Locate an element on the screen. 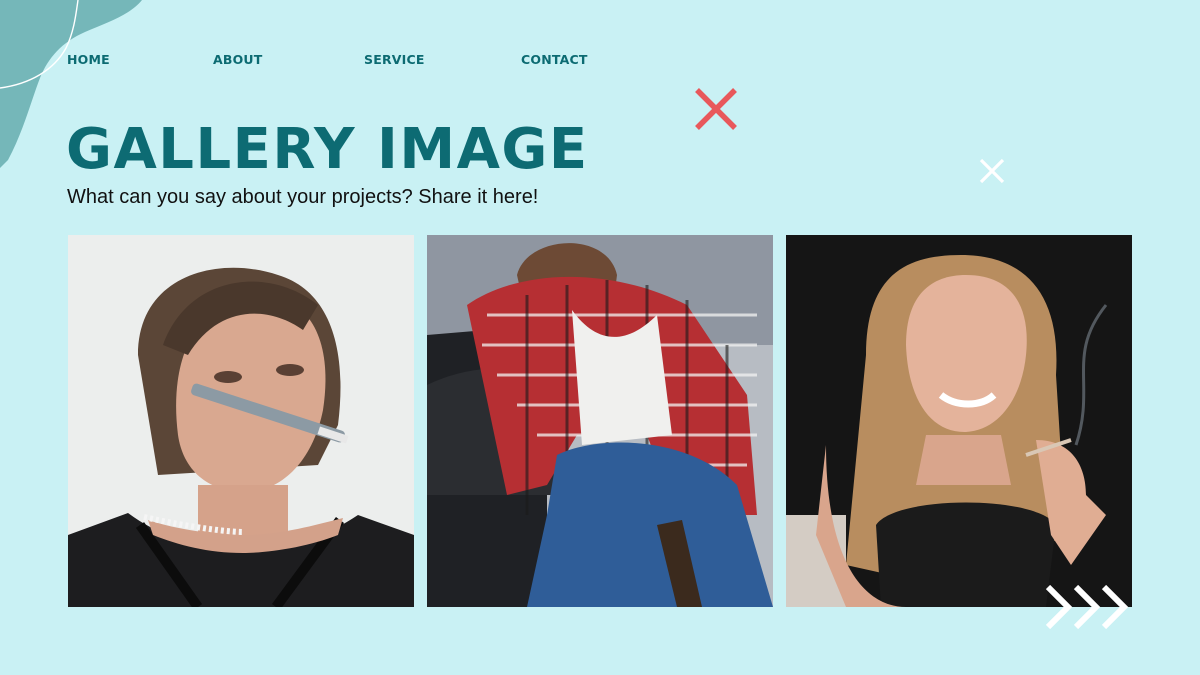 The image size is (1200, 675). nav-item-home: HOME is located at coordinates (88, 59).